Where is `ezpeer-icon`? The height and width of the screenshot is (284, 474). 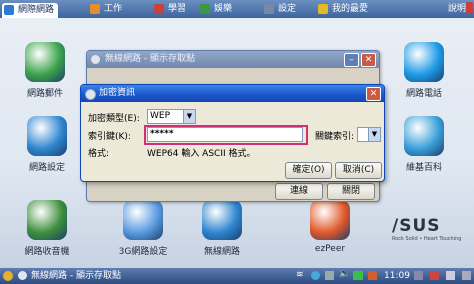 ezpeer-icon is located at coordinates (330, 220).